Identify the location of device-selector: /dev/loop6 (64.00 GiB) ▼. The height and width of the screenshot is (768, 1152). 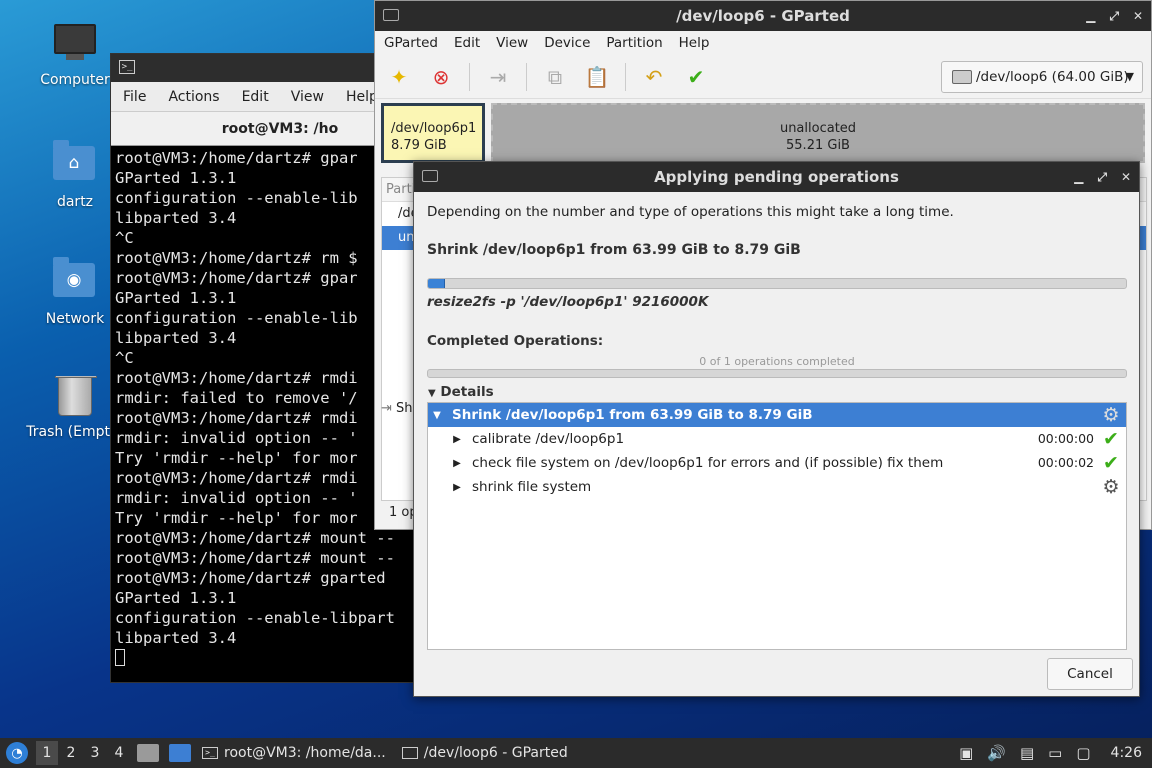
(1042, 77).